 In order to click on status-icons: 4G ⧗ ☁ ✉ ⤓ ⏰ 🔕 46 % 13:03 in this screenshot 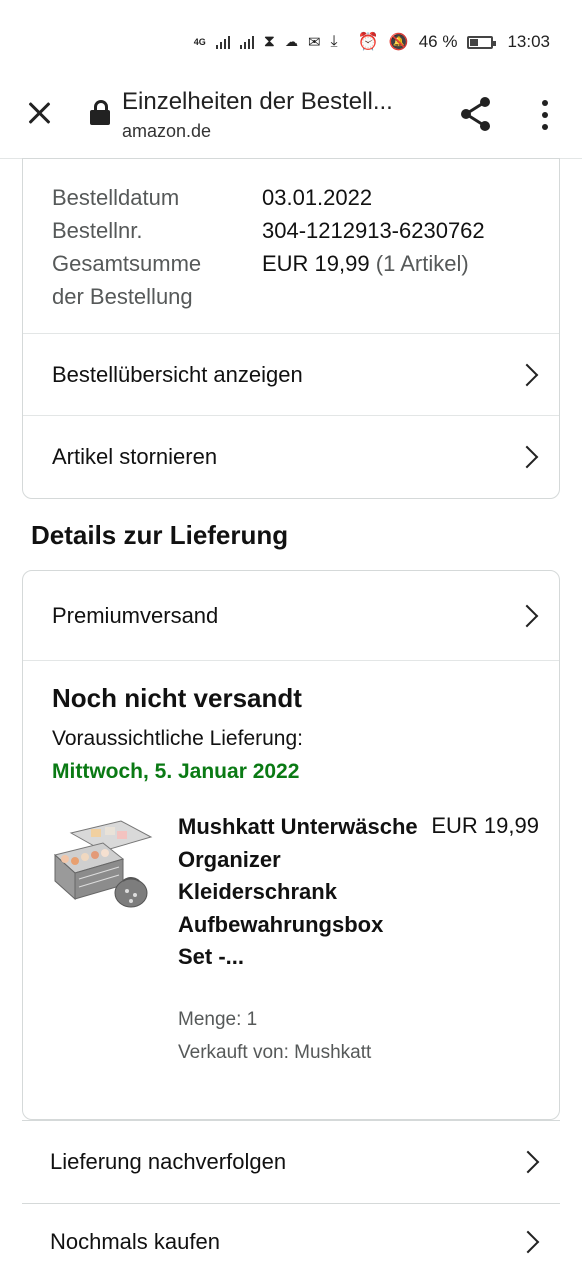, I will do `click(372, 42)`.